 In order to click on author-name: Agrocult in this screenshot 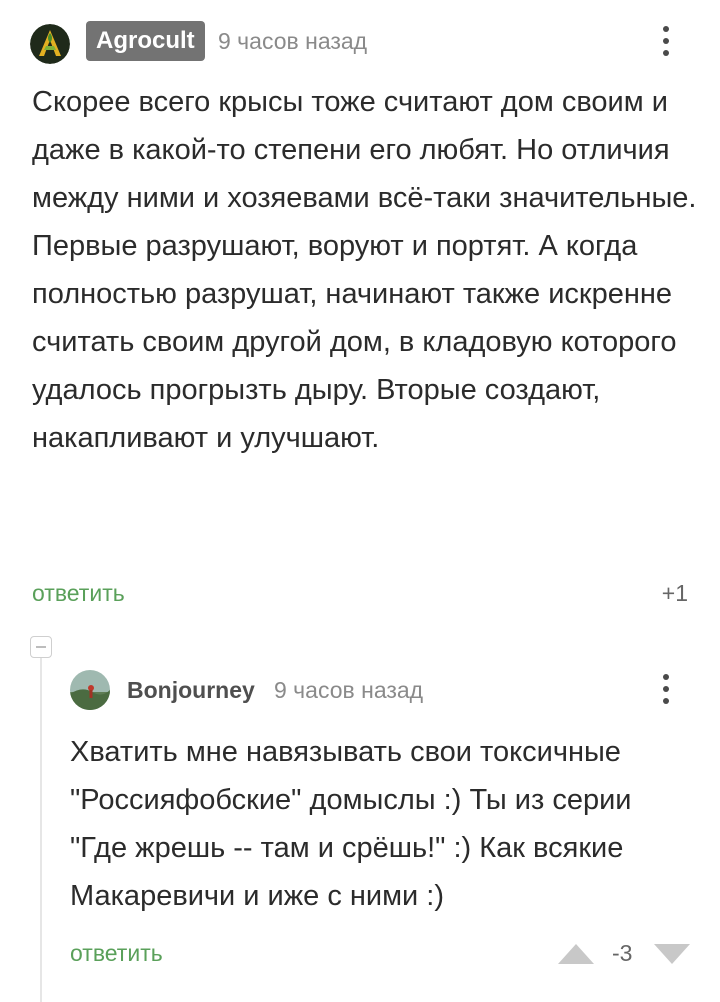, I will do `click(145, 41)`.